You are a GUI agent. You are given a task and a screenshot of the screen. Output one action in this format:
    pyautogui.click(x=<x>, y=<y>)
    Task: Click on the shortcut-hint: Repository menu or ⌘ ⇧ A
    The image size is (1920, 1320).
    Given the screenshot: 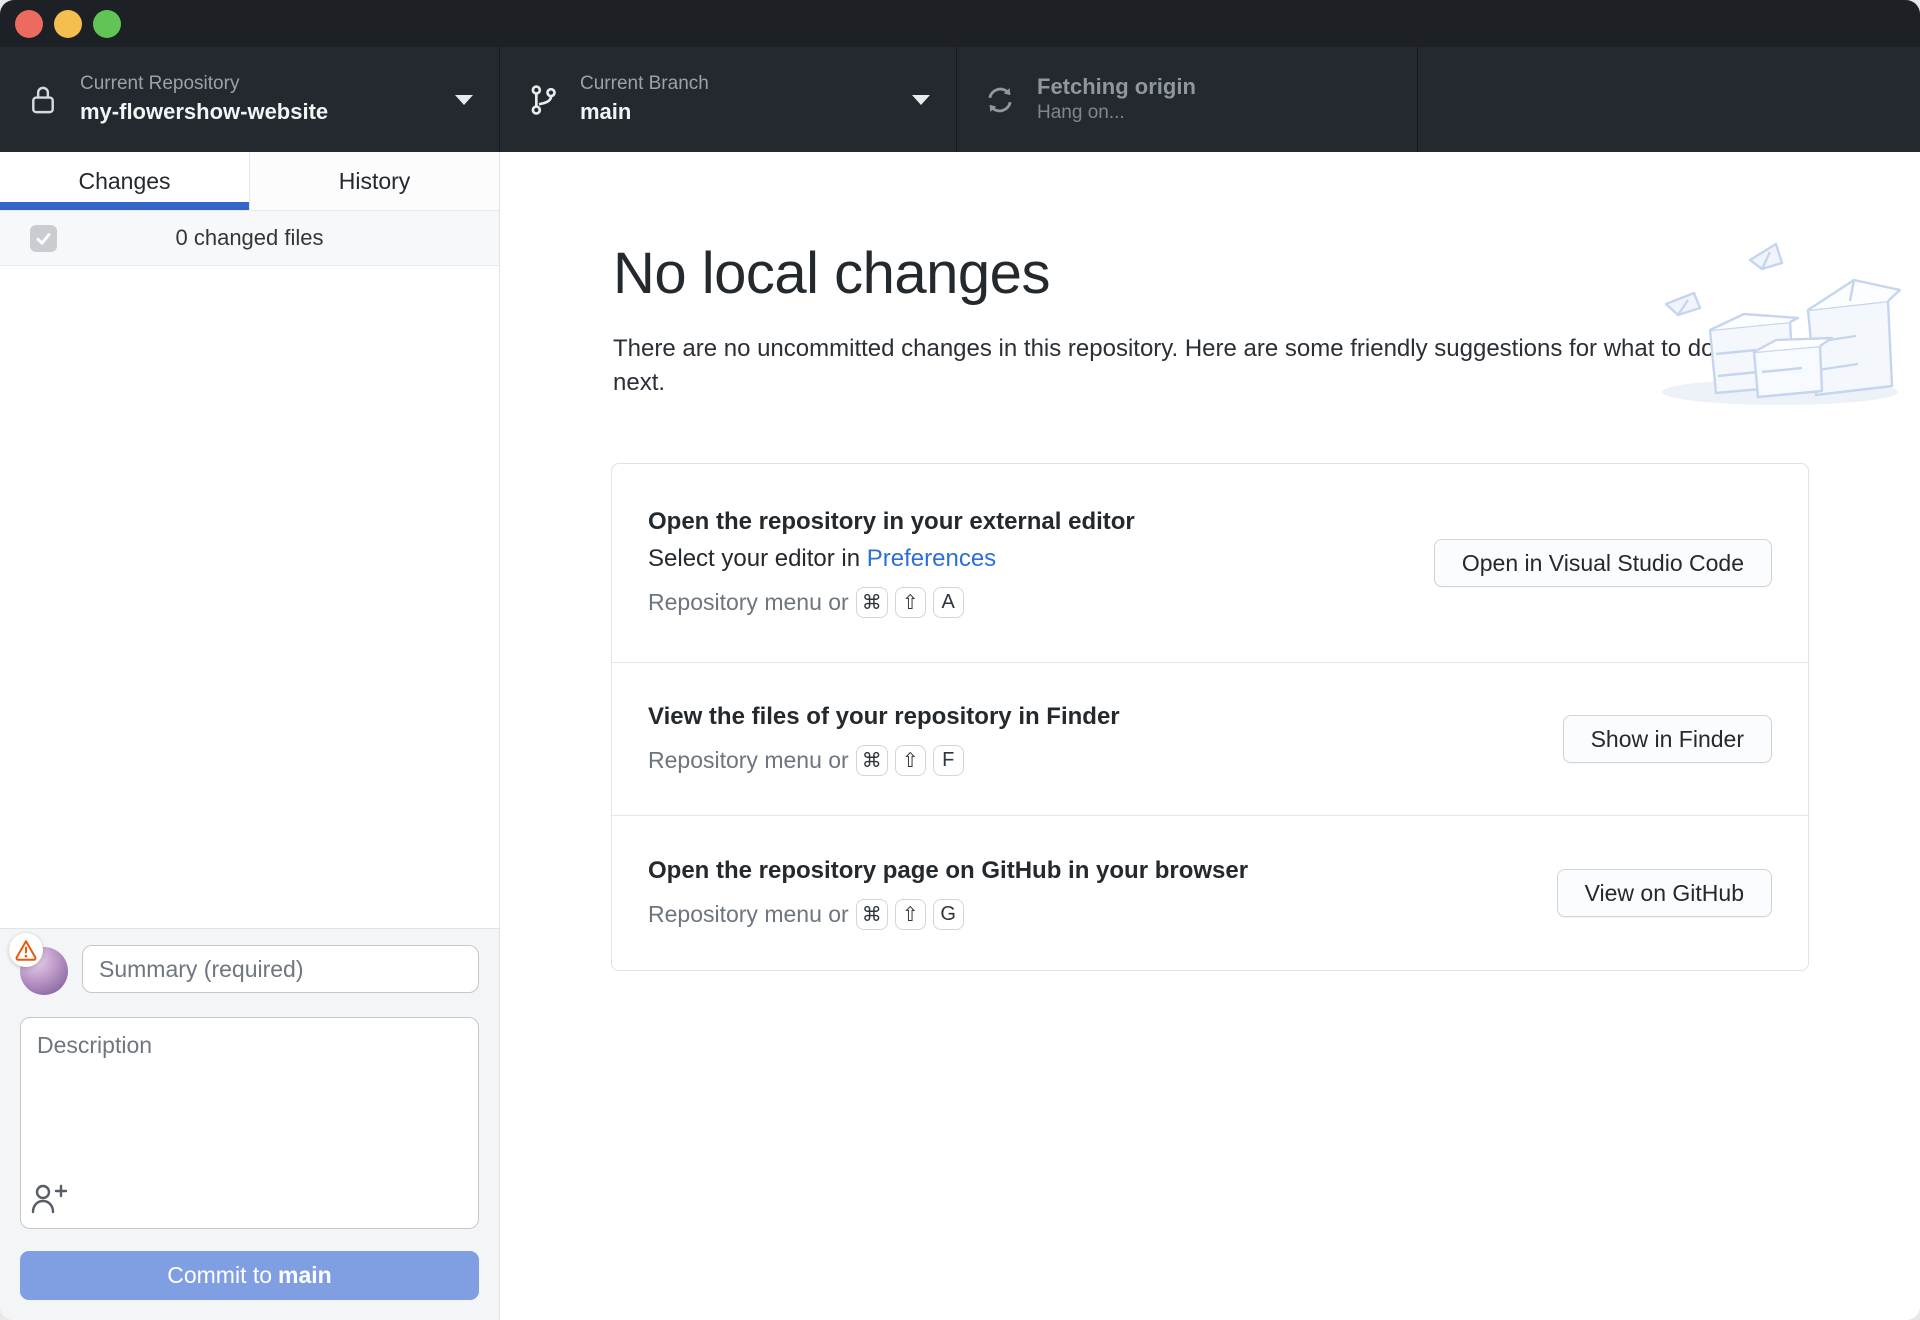 What is the action you would take?
    pyautogui.click(x=891, y=602)
    